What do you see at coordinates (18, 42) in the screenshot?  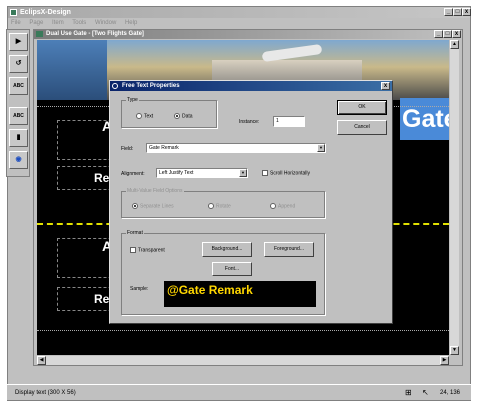 I see `select-arrow-icon: ▶` at bounding box center [18, 42].